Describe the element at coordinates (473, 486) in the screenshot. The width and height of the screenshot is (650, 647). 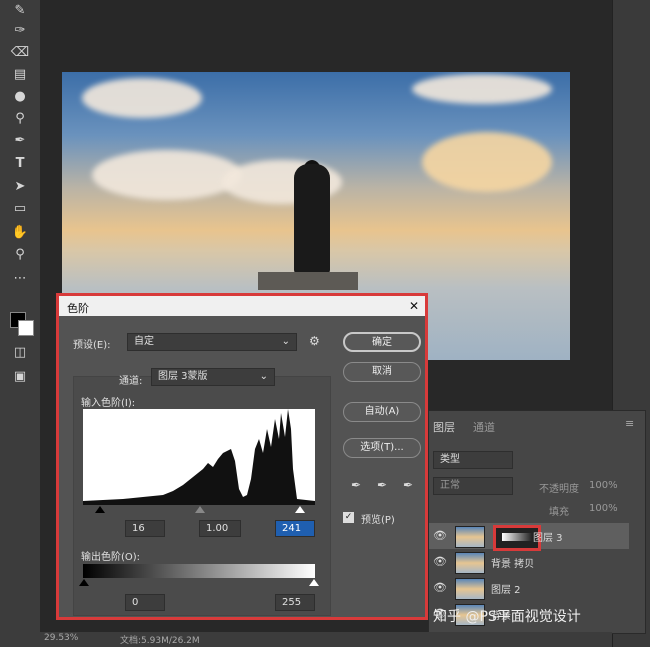
I see `blend-mode-dropdown: 正常` at that location.